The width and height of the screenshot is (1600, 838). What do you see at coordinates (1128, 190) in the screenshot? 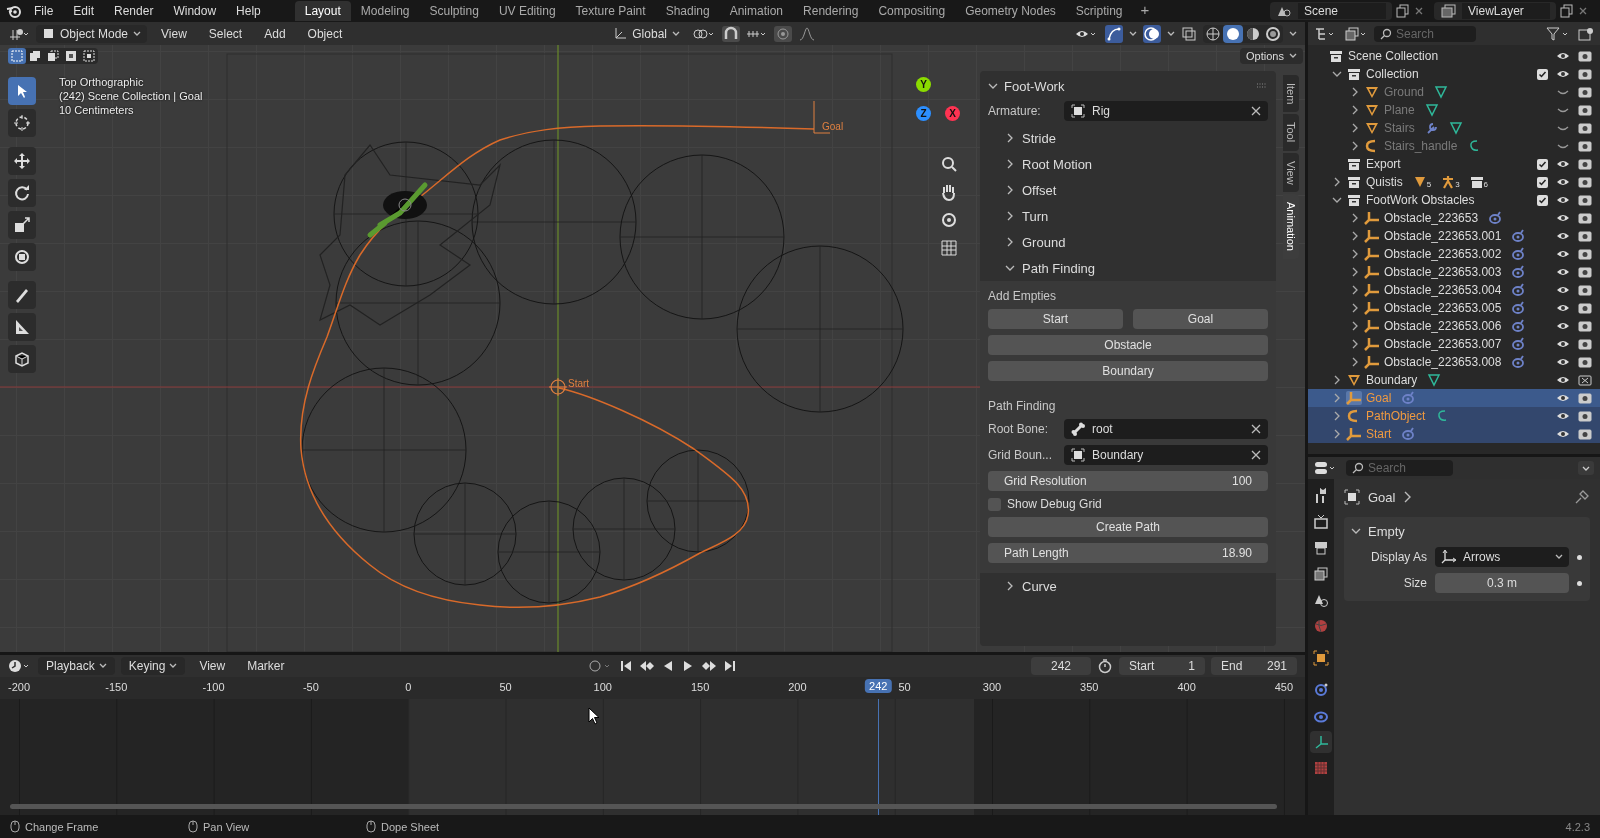
I see `subpanel-header: Offset` at bounding box center [1128, 190].